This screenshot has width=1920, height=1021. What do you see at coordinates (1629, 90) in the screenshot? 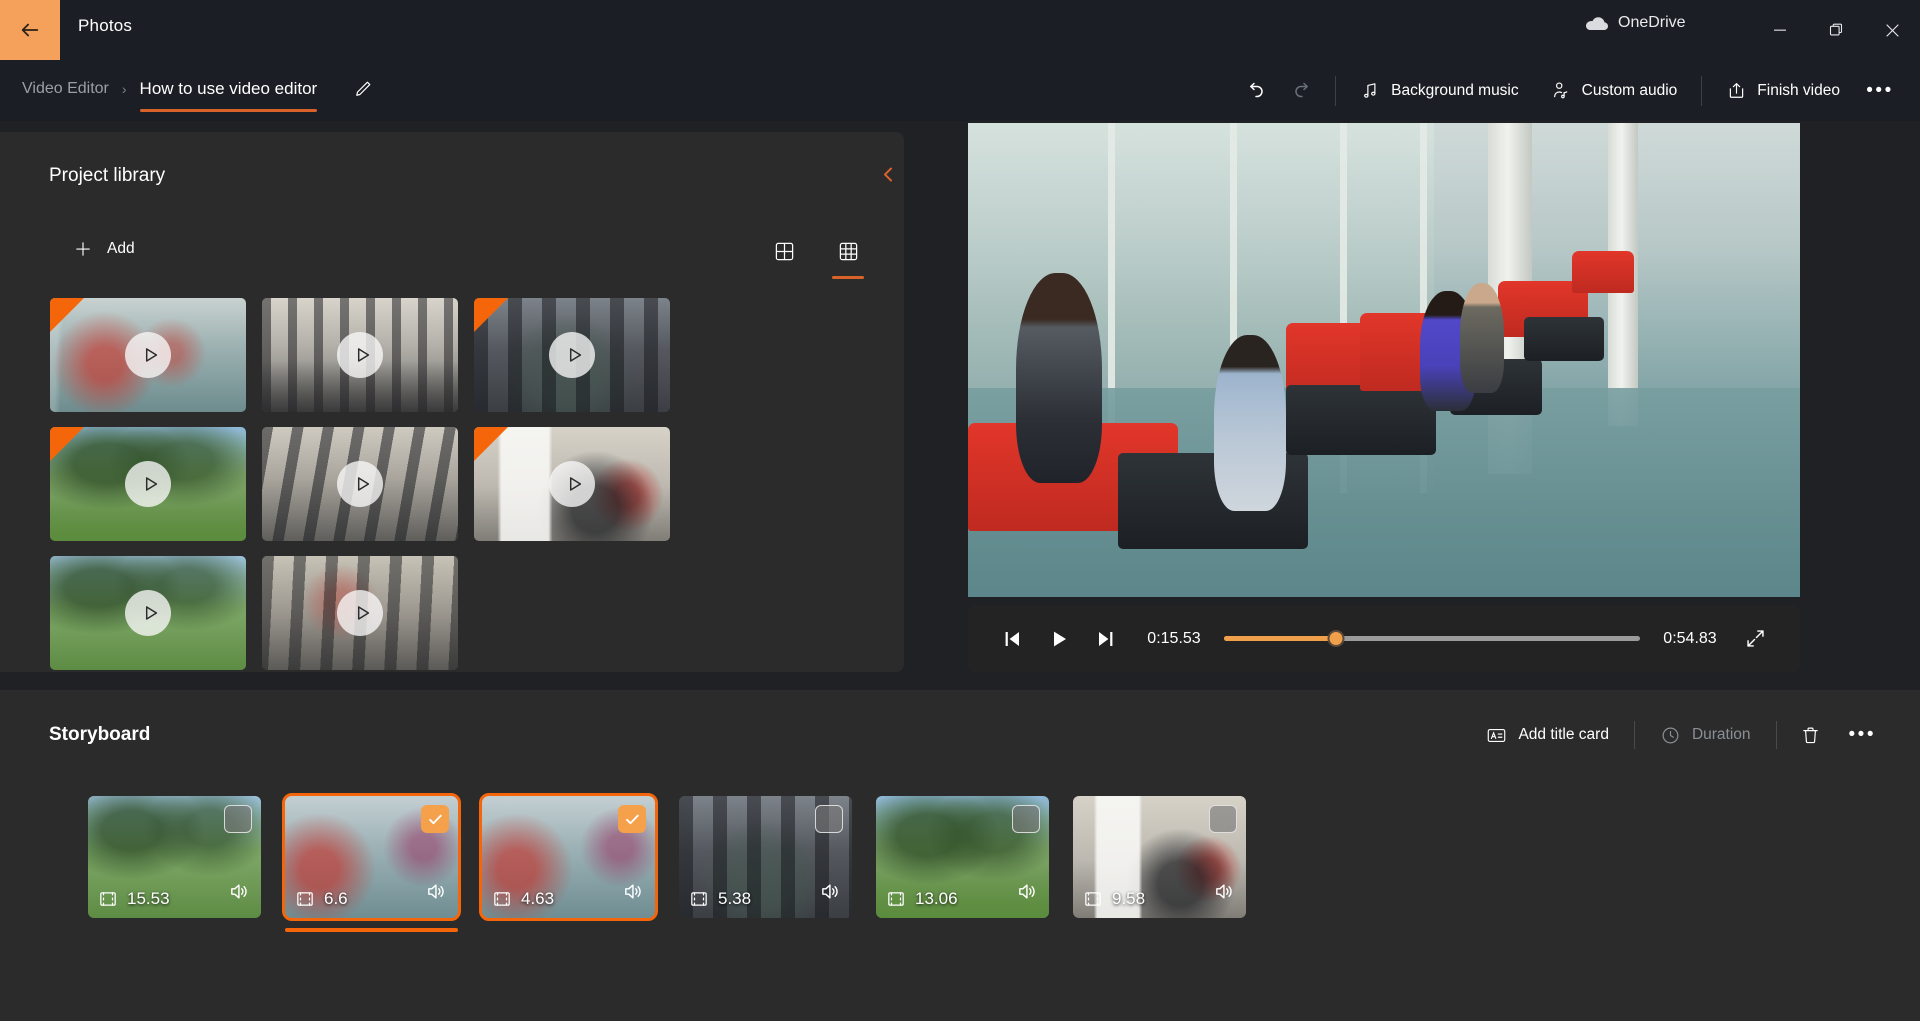
I see `custom-audio-label: Custom audio` at bounding box center [1629, 90].